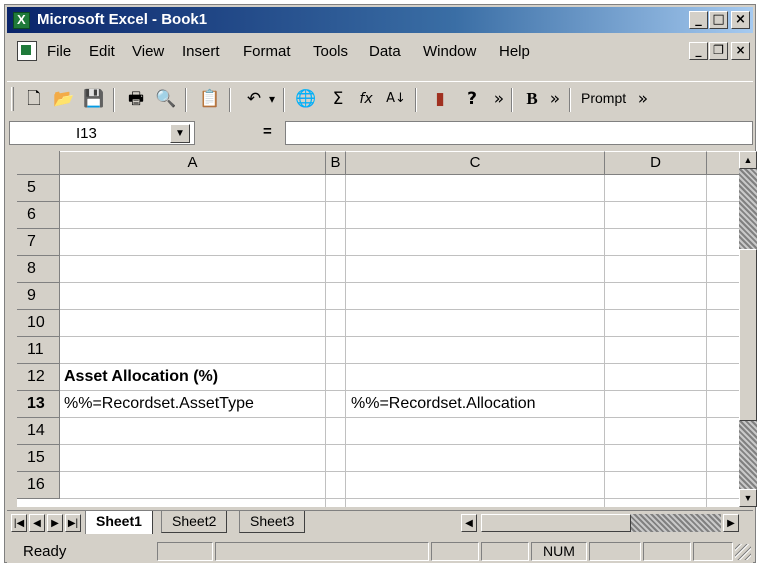  Describe the element at coordinates (336, 163) in the screenshot. I see `column-header-b: B` at that location.